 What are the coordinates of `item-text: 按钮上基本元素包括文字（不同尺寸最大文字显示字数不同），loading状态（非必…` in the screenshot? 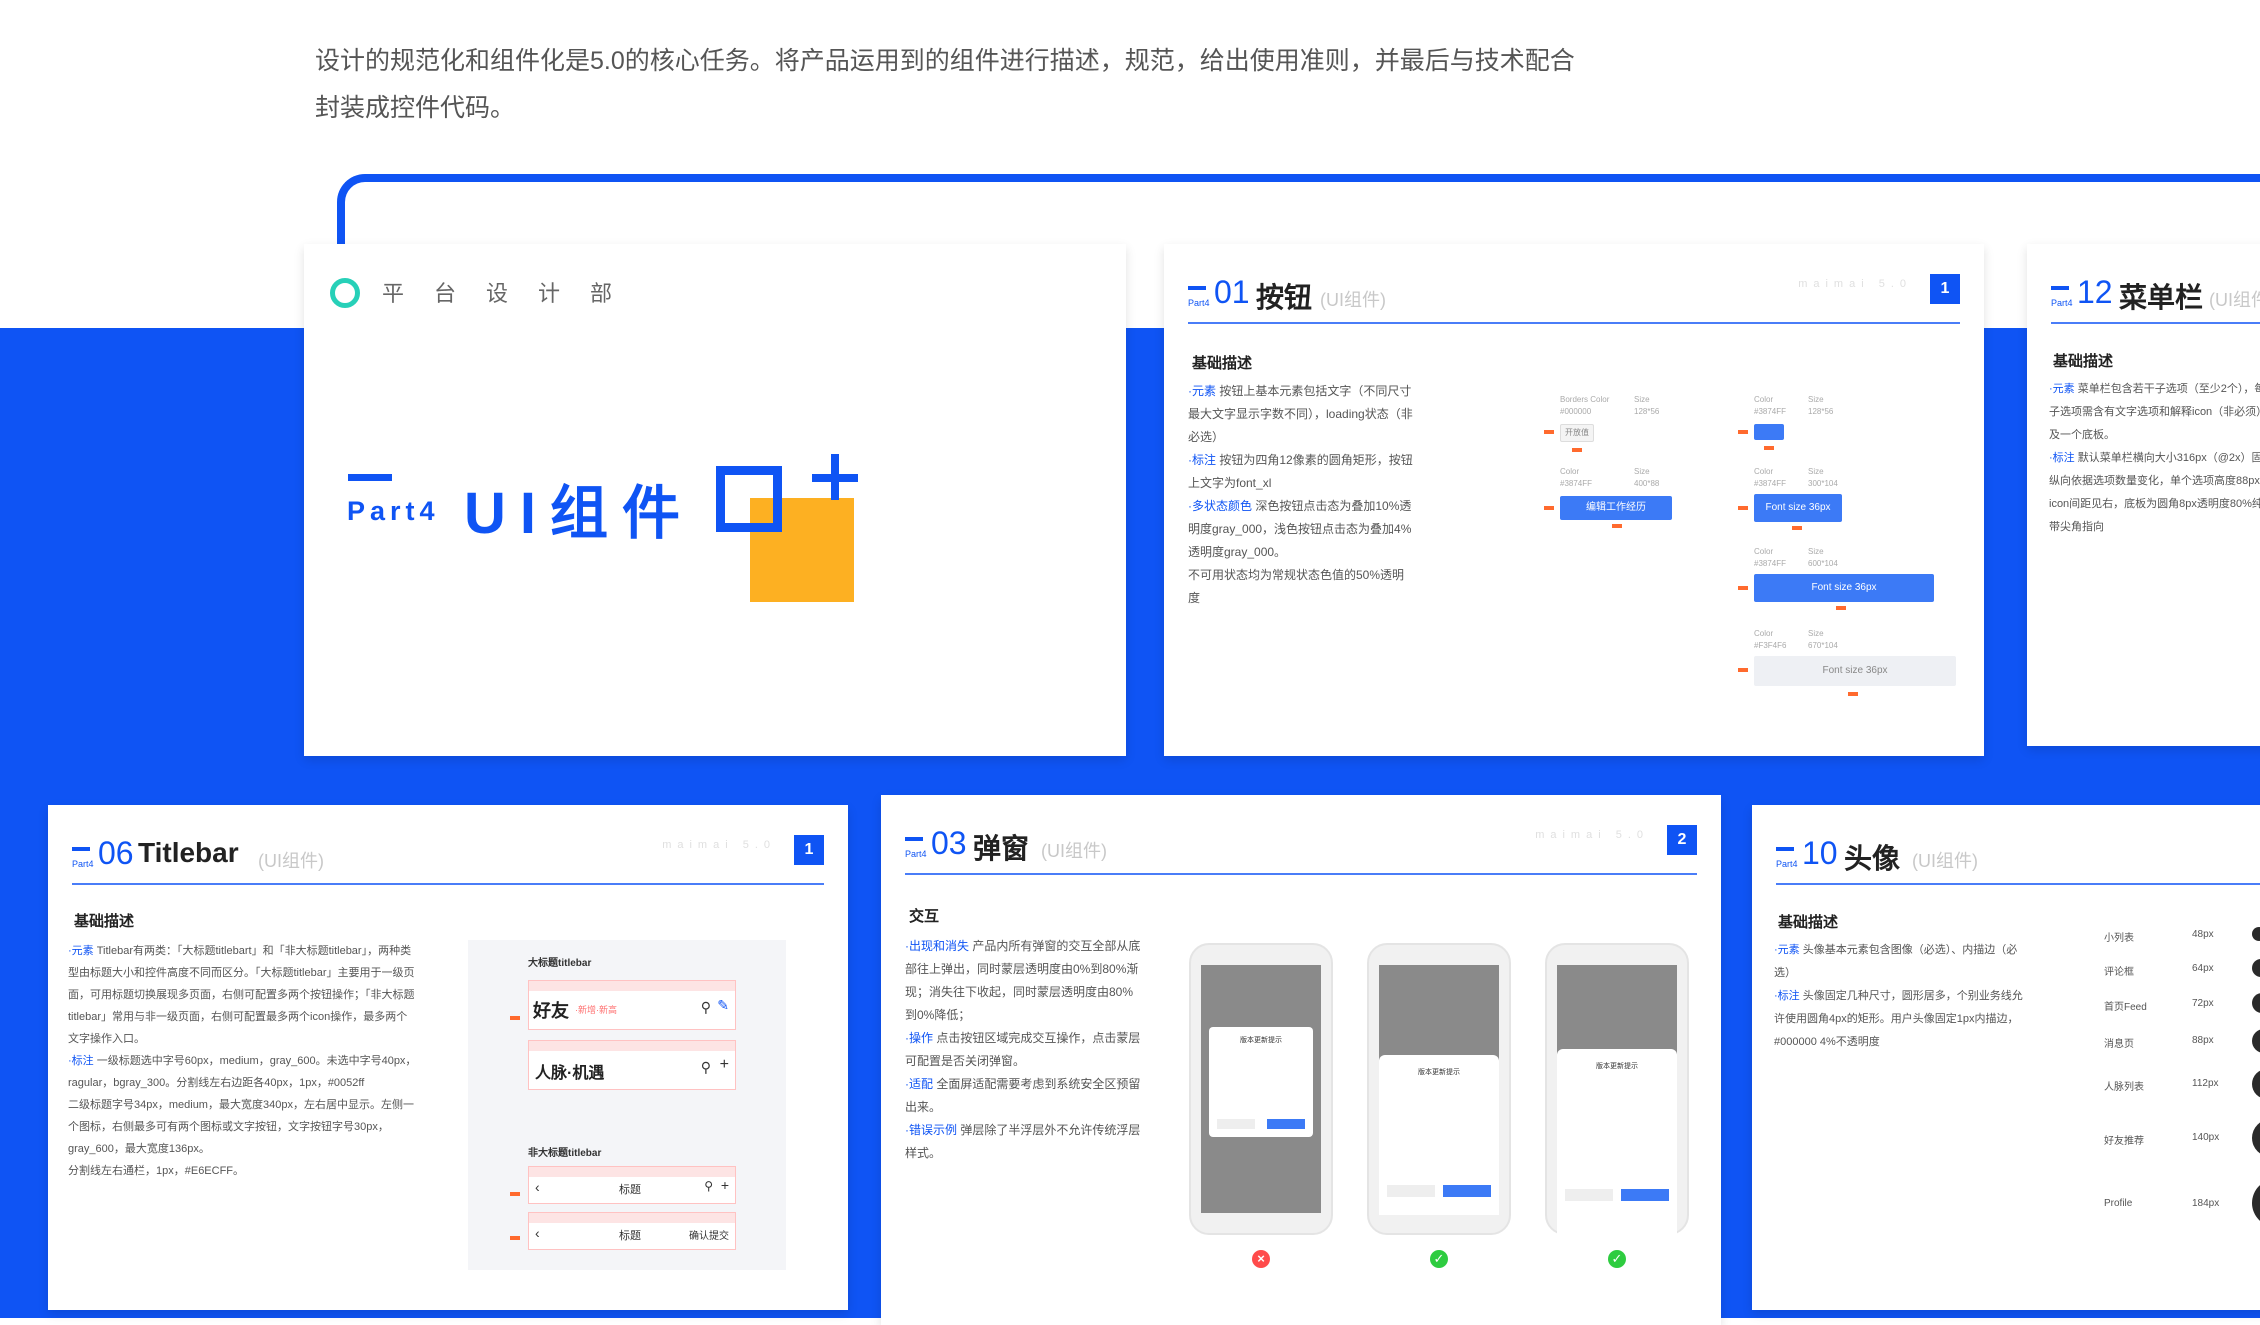 It's located at (1300, 414).